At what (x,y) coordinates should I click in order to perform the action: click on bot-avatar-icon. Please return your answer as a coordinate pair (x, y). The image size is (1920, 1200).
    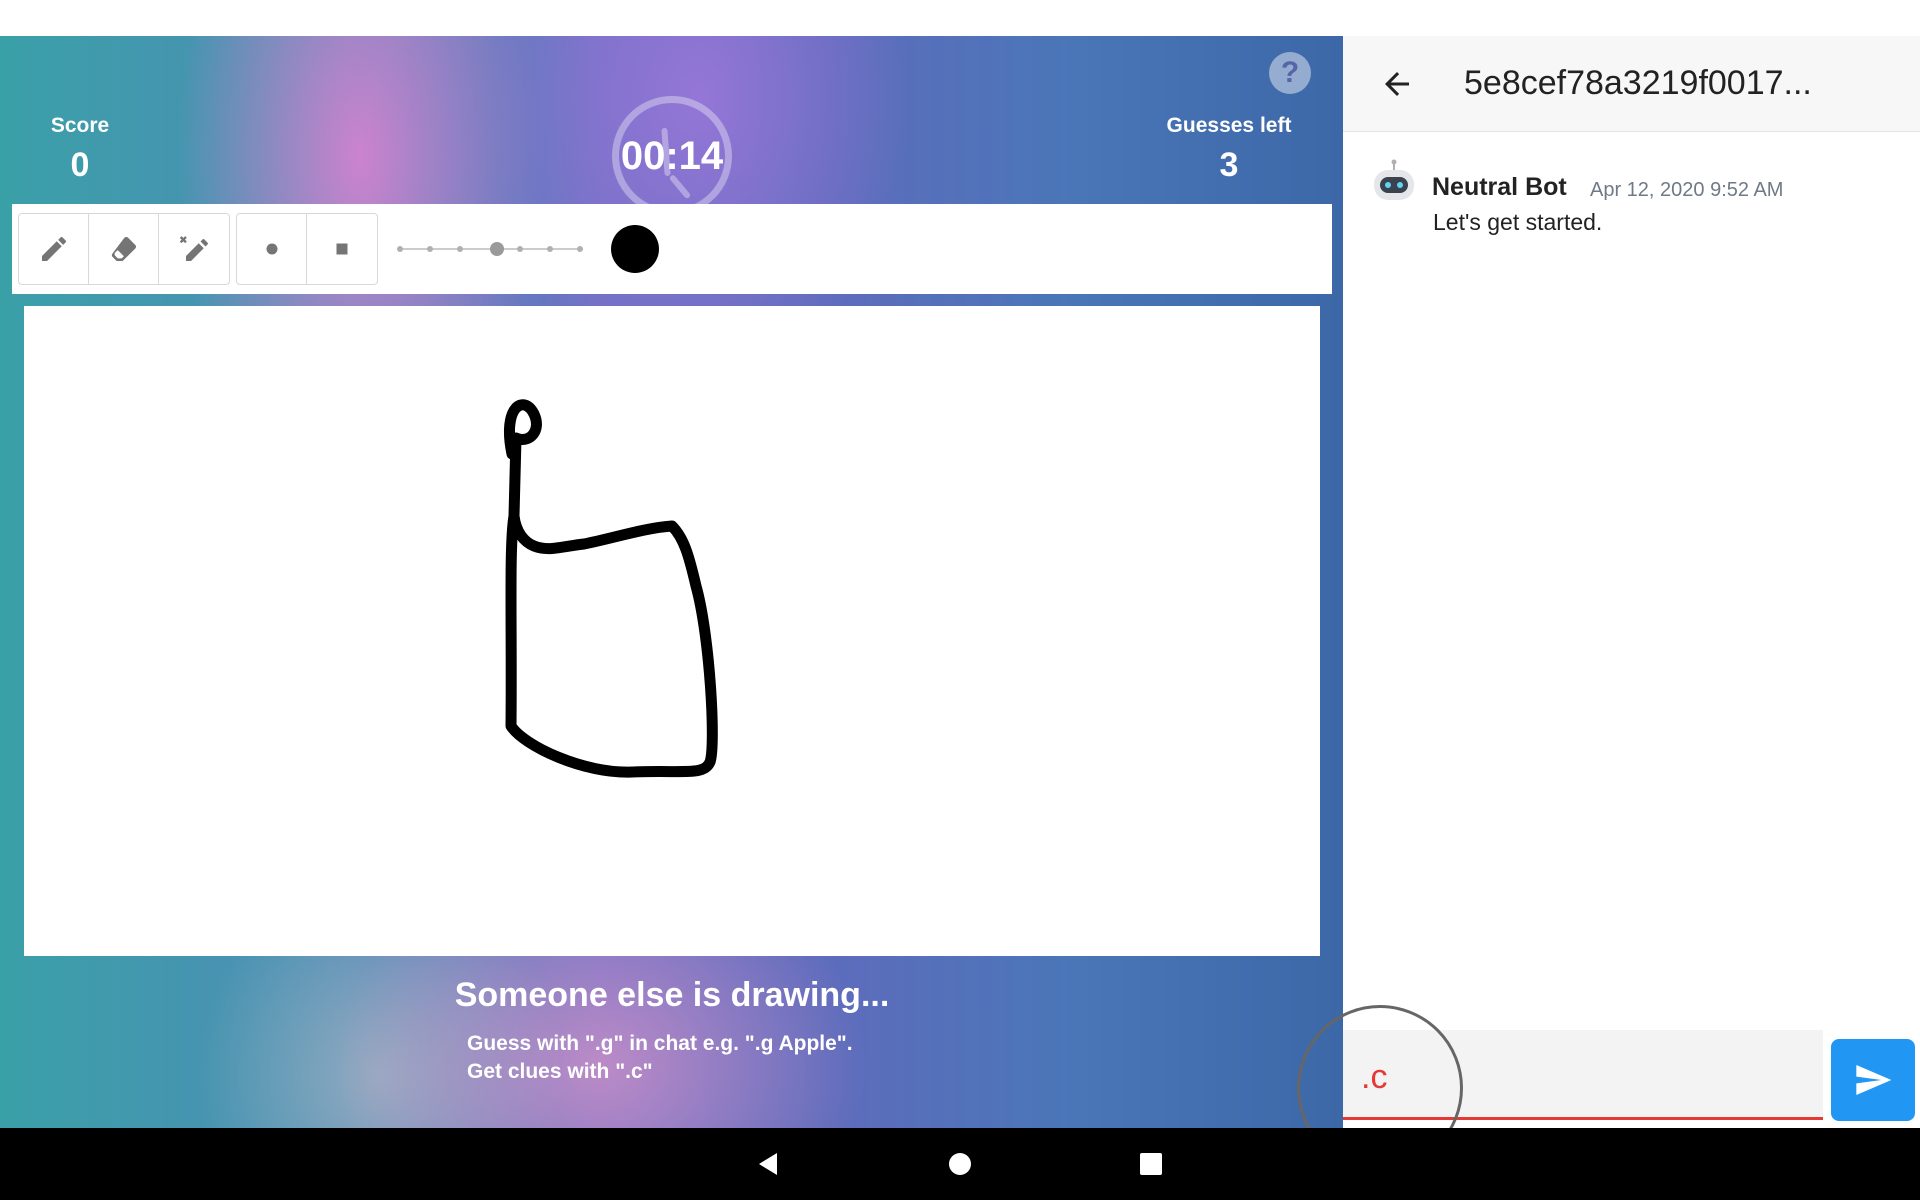
    Looking at the image, I should click on (1394, 182).